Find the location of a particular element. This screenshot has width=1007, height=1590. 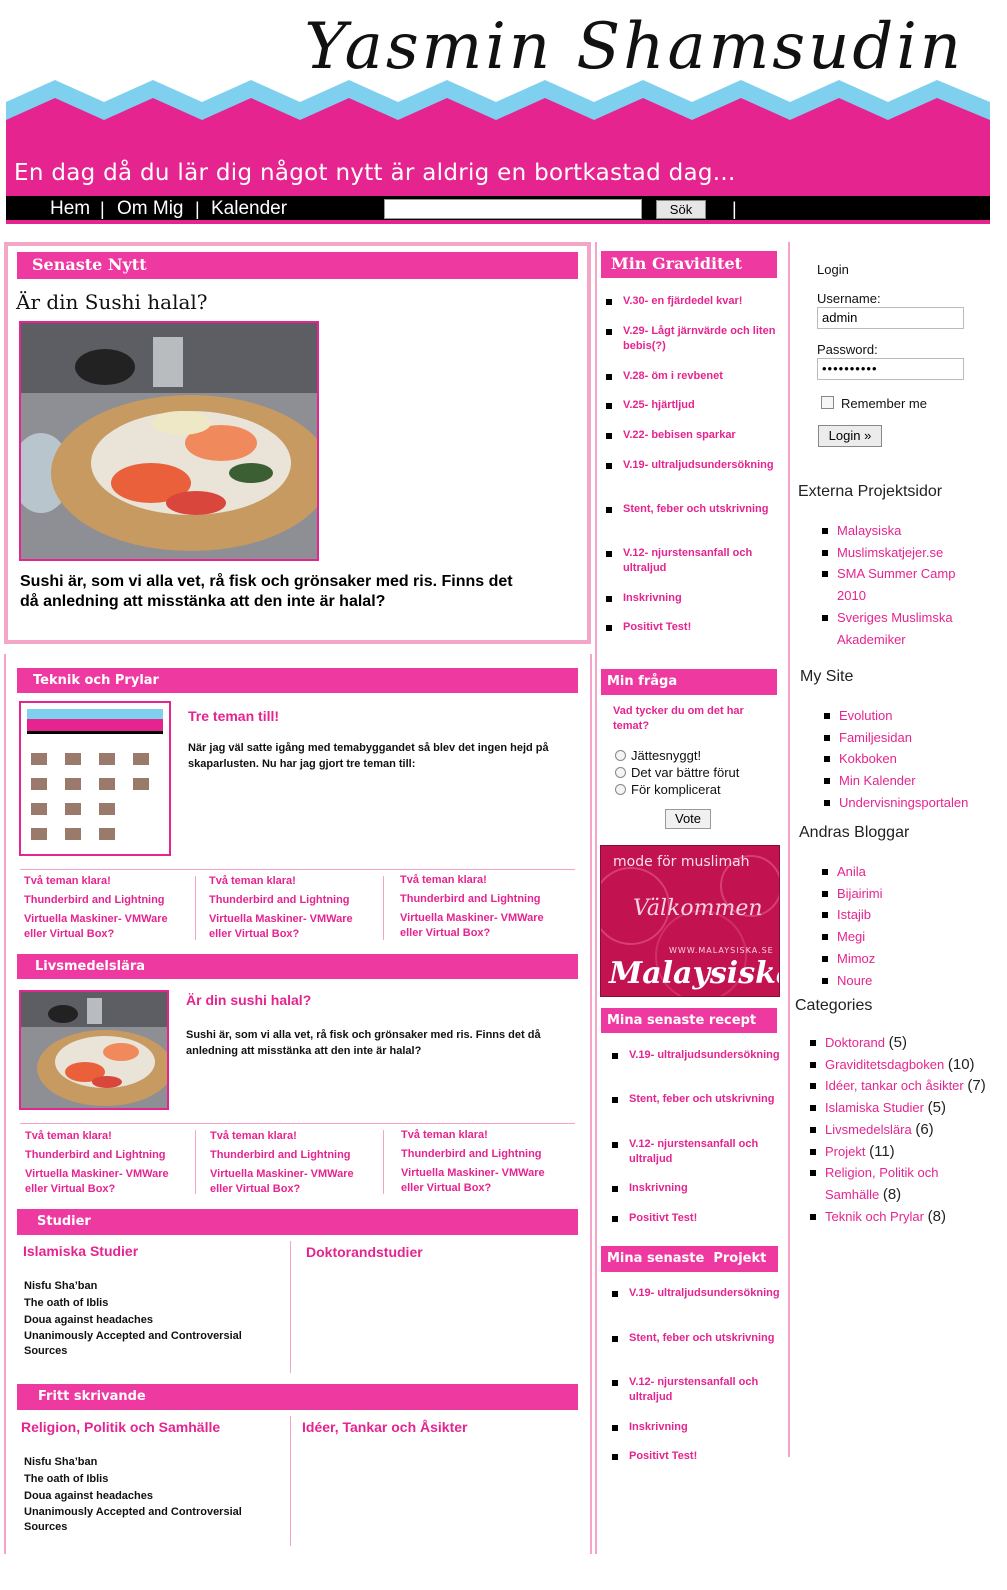

blog-link: Mimoz is located at coordinates (900, 959).